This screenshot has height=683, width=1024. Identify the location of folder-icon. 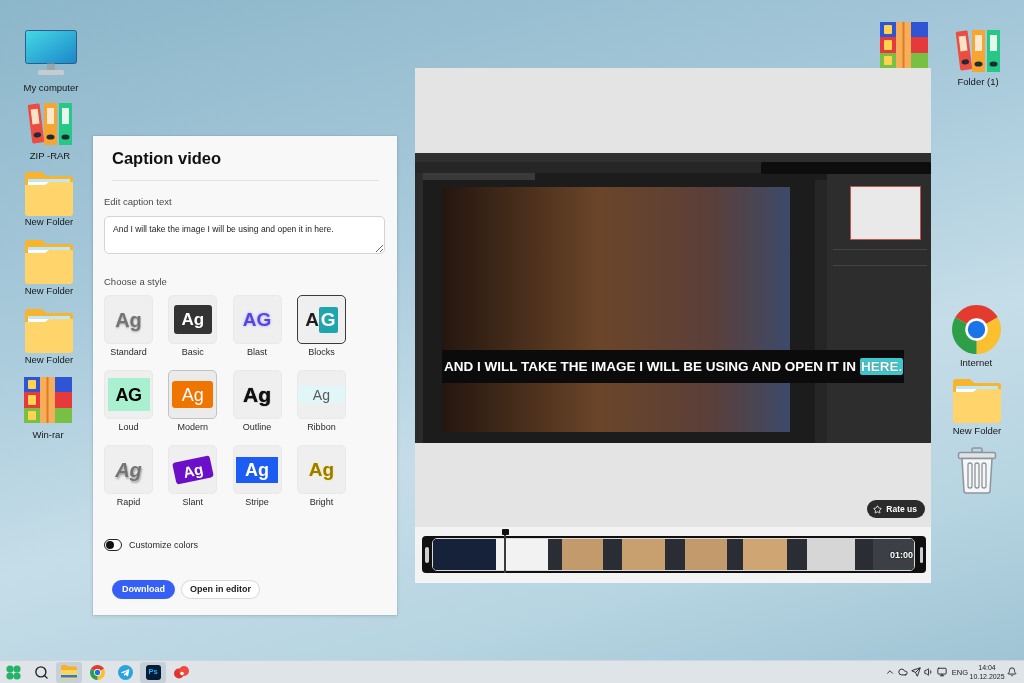
(69, 672).